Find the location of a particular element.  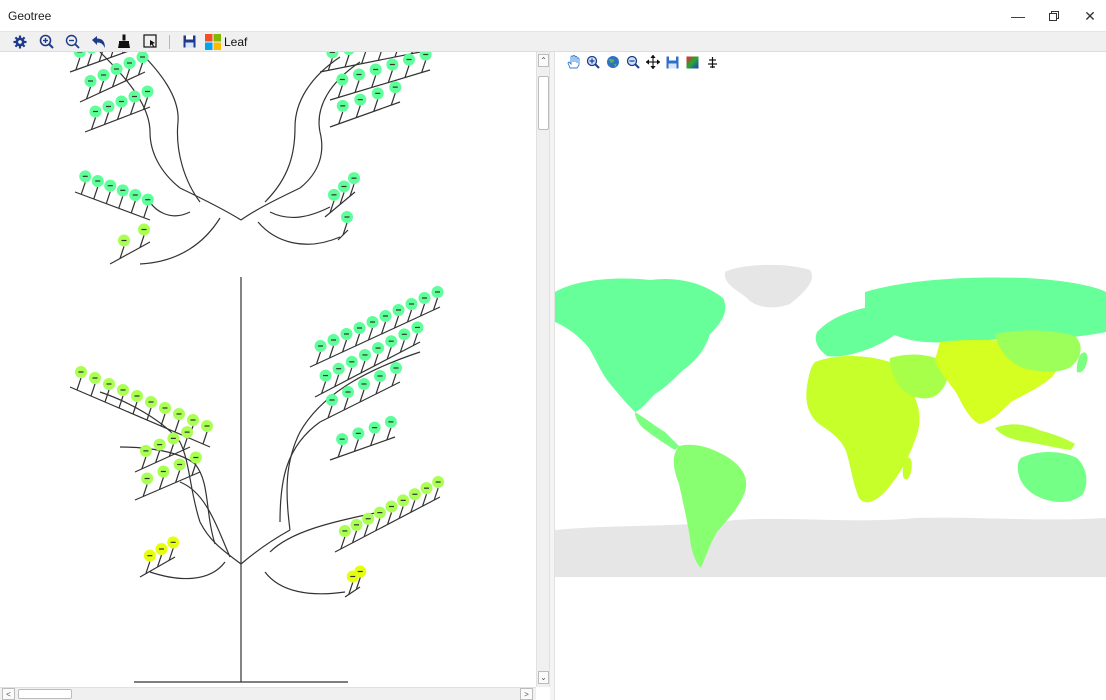

scroll-right-button: > is located at coordinates (526, 694).